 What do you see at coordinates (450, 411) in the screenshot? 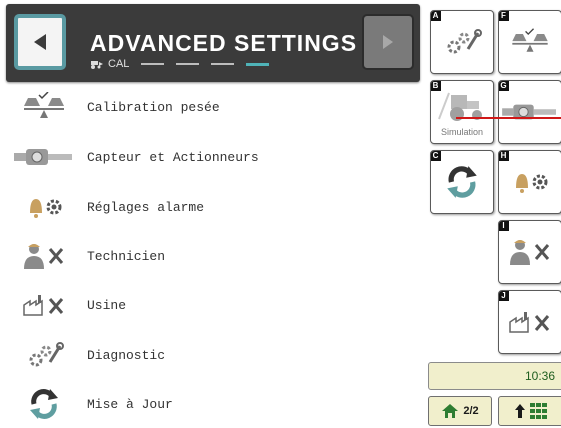
I see `home-icon` at bounding box center [450, 411].